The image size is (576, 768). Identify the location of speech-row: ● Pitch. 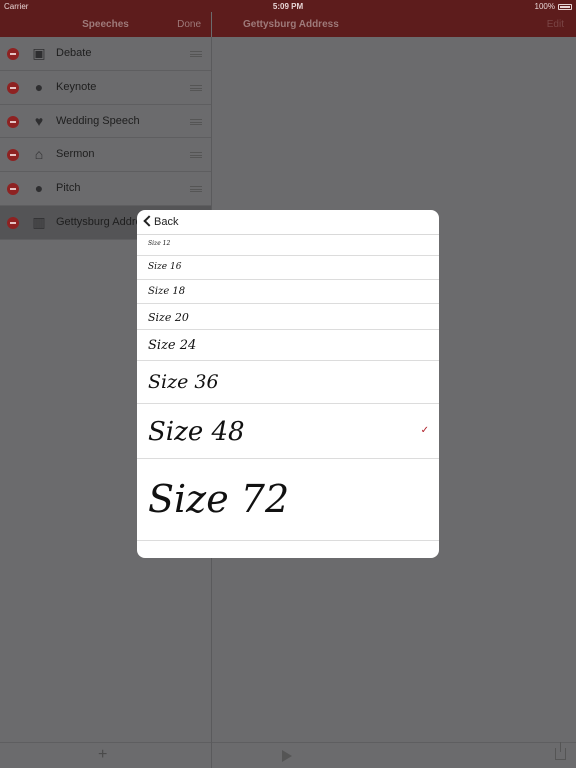
(105, 189).